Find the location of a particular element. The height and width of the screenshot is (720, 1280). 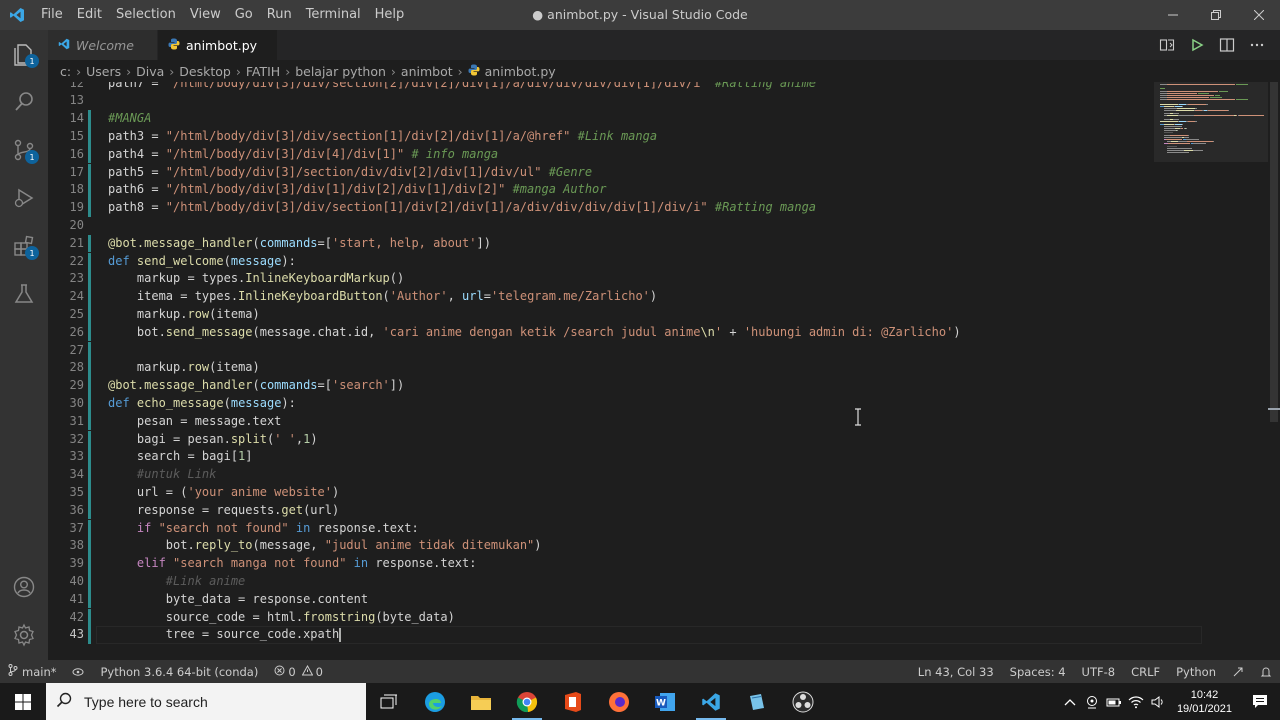

menu-help: Help is located at coordinates (390, 15).